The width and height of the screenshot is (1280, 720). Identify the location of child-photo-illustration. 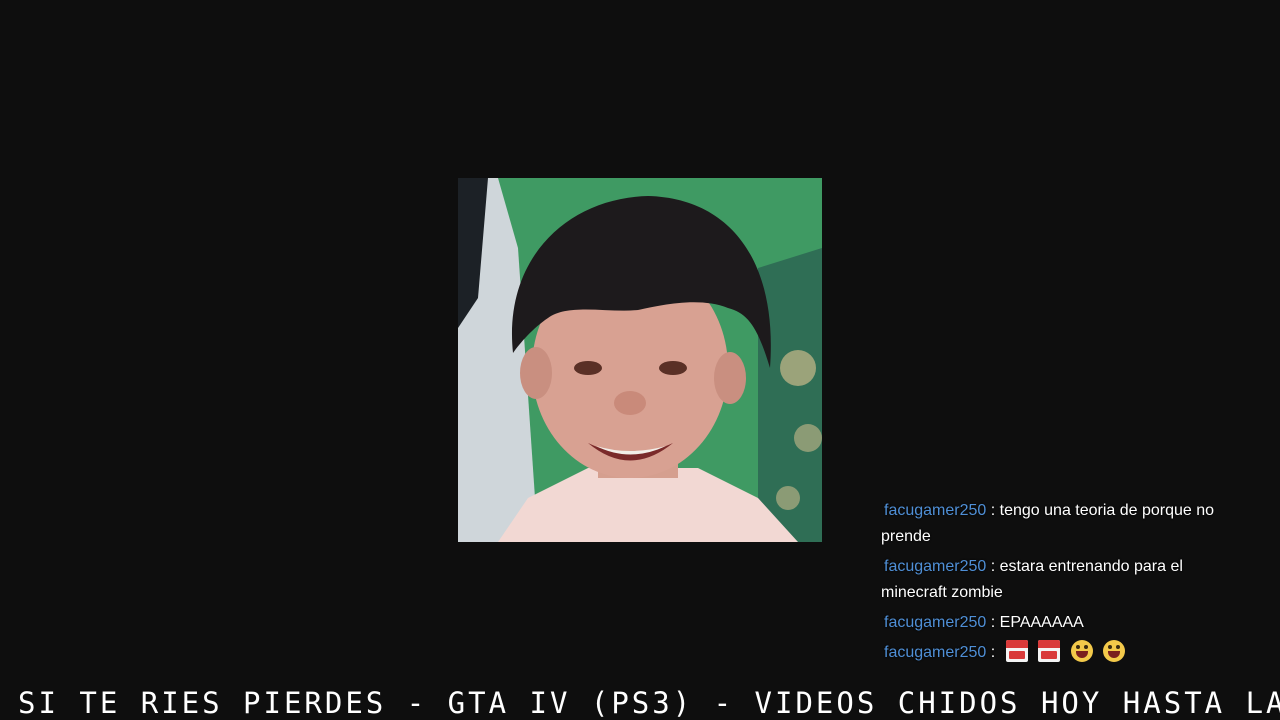
(640, 360).